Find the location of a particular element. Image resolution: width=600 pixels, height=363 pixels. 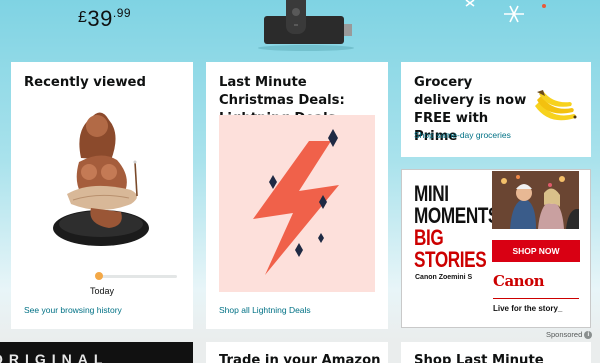

sponsored-label: Sponsored i is located at coordinates (569, 334).